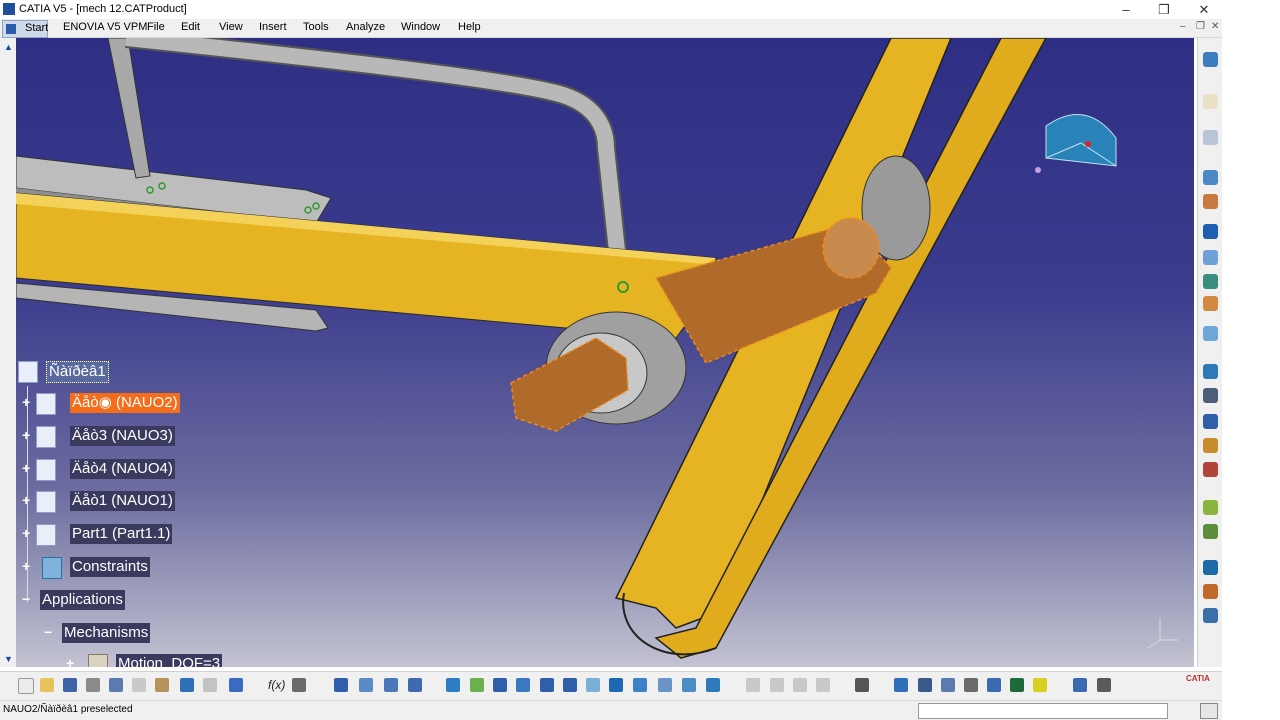 This screenshot has width=1280, height=720. Describe the element at coordinates (231, 27) in the screenshot. I see `menu-view: View` at that location.